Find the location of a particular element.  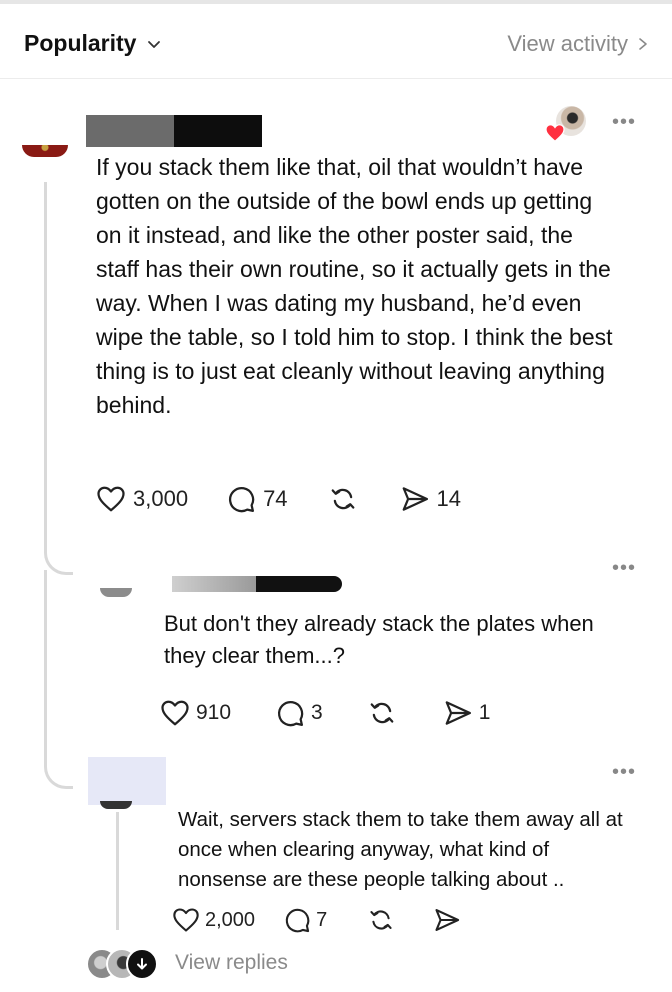

view-activity-link: View activity is located at coordinates (578, 44).